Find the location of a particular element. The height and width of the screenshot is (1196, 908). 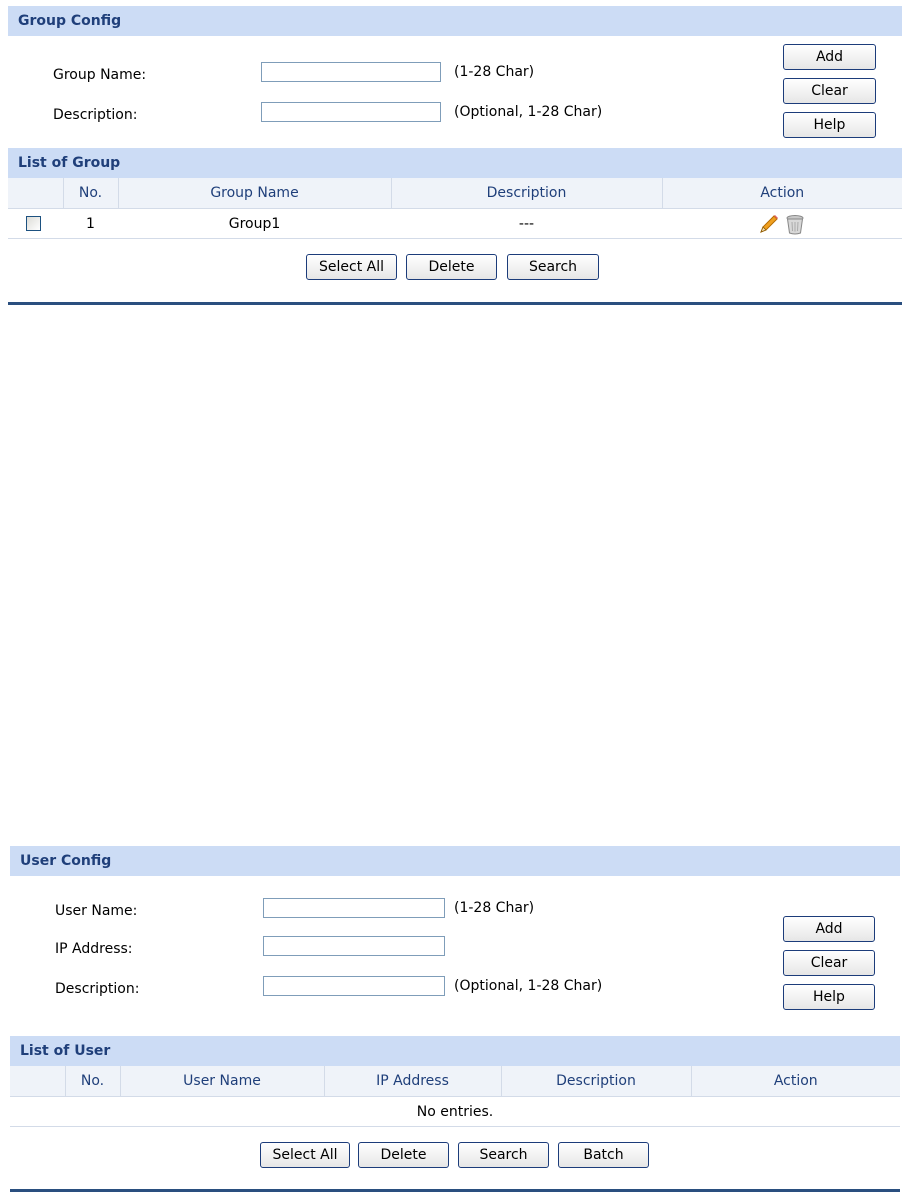

user-name-input is located at coordinates (354, 908).